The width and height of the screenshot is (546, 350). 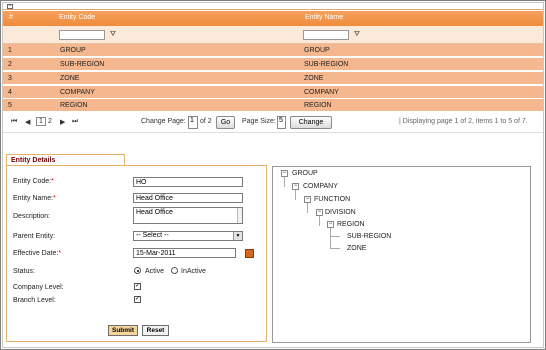 What do you see at coordinates (10, 64) in the screenshot?
I see `row-number: 2` at bounding box center [10, 64].